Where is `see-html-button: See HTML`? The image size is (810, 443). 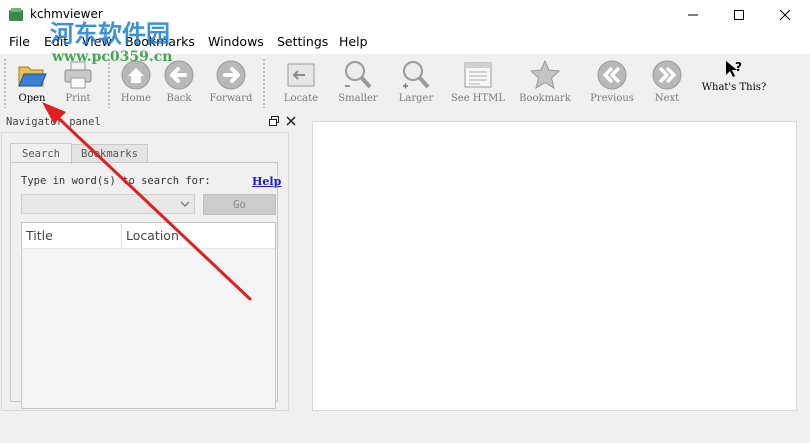 see-html-button: See HTML is located at coordinates (478, 84).